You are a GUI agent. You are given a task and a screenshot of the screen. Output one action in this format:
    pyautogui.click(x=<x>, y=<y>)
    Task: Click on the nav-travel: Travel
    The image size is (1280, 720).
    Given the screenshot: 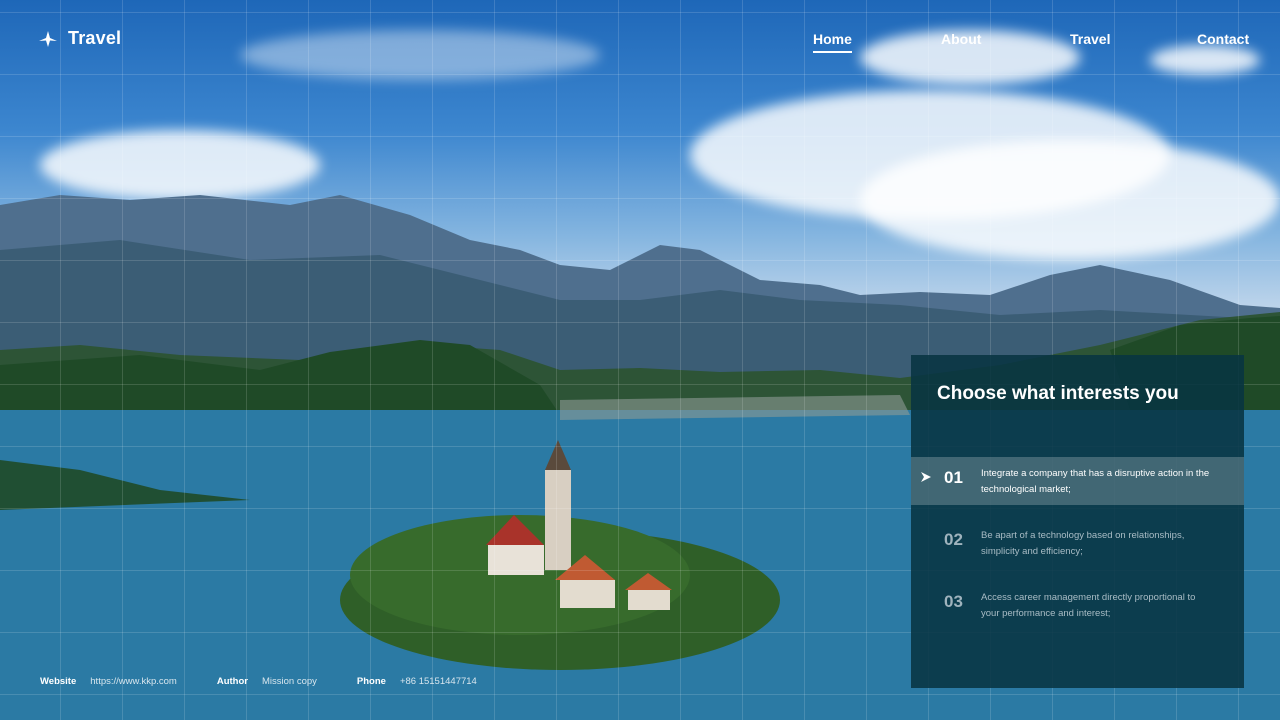 What is the action you would take?
    pyautogui.click(x=1090, y=39)
    